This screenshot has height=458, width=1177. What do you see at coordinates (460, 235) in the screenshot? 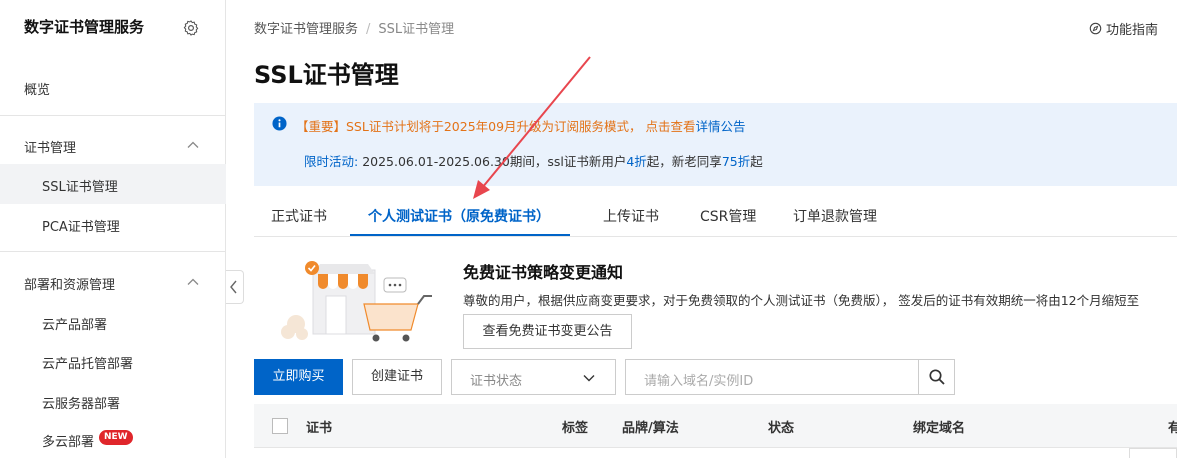
I see `active-tab-indicator` at bounding box center [460, 235].